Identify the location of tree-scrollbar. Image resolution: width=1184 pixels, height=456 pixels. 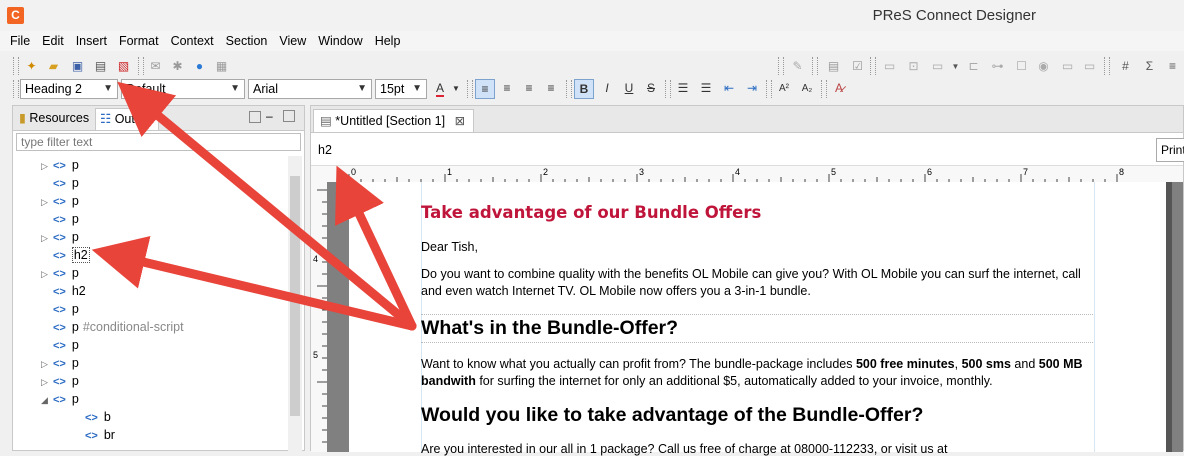
(295, 304).